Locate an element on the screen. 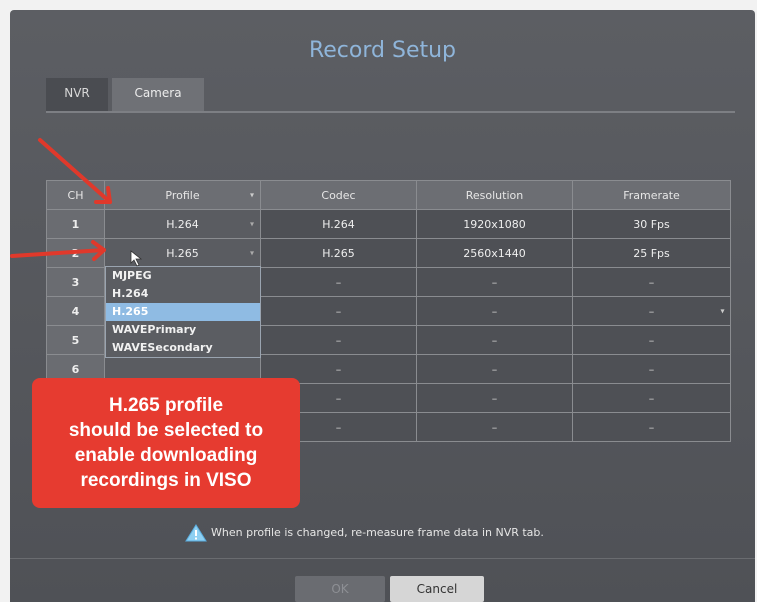 This screenshot has width=757, height=602. dropdown-option-h265: H.265 is located at coordinates (183, 312).